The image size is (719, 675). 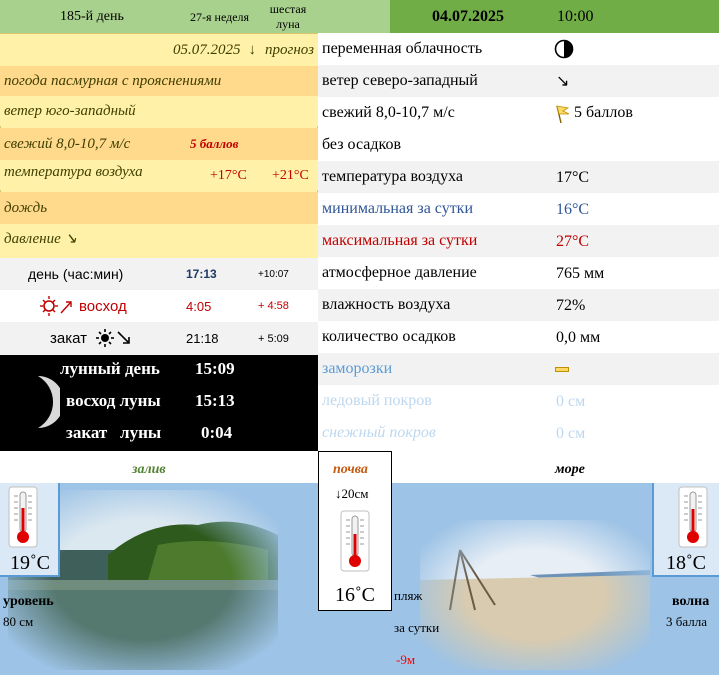 What do you see at coordinates (361, 144) in the screenshot?
I see `precip-label: без осадков` at bounding box center [361, 144].